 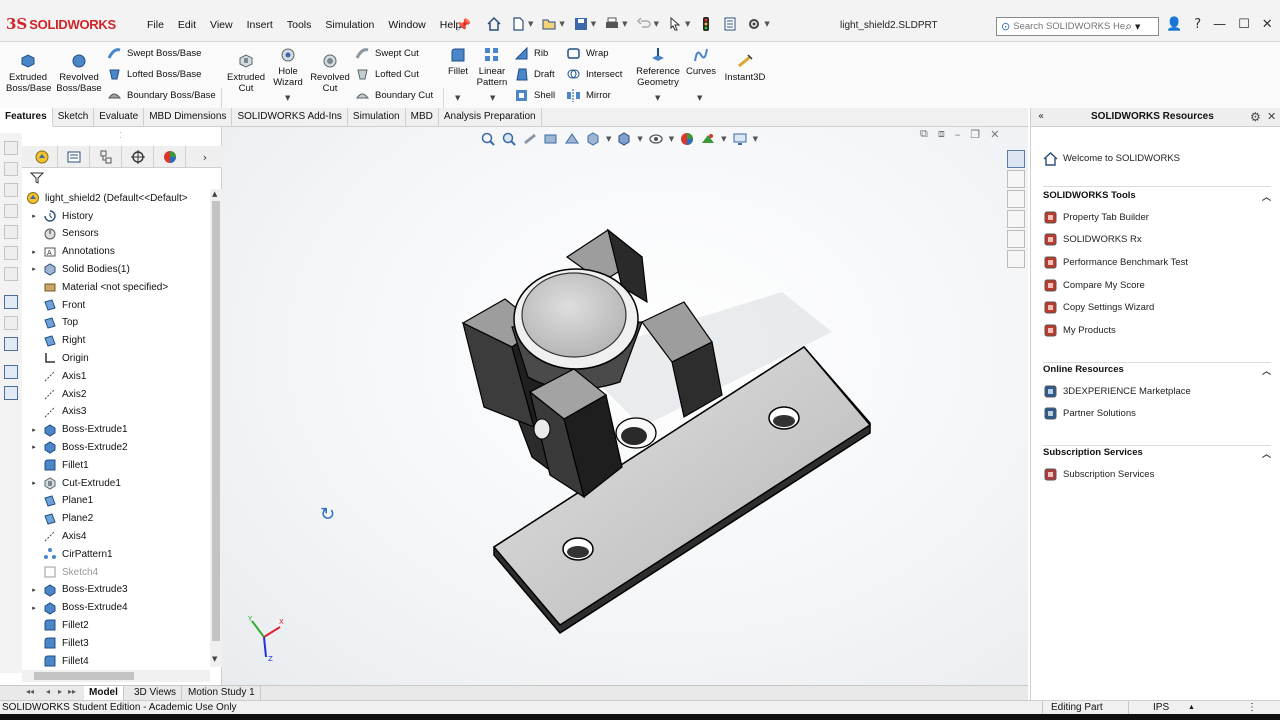 What do you see at coordinates (1092, 240) in the screenshot?
I see `resource-link-solidworks-rx: SOLIDWORKS Rx` at bounding box center [1092, 240].